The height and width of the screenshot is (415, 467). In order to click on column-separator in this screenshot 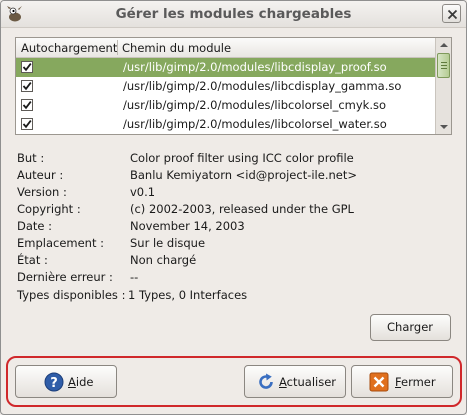, I will do `click(117, 47)`.